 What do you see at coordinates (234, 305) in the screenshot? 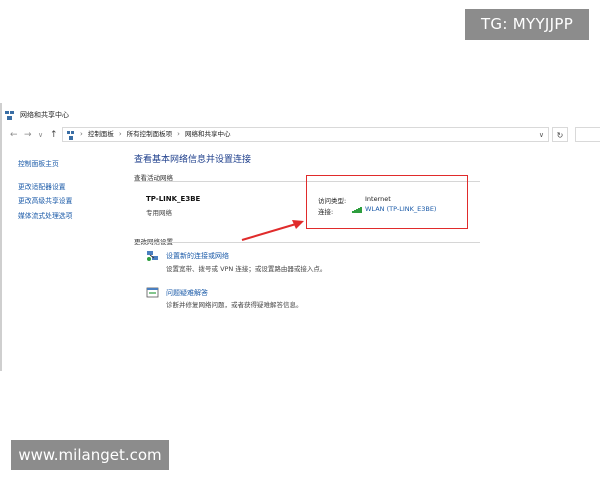
I see `troubleshoot-description: 诊断并修复网络问题，或者获得疑难解答信息。` at bounding box center [234, 305].